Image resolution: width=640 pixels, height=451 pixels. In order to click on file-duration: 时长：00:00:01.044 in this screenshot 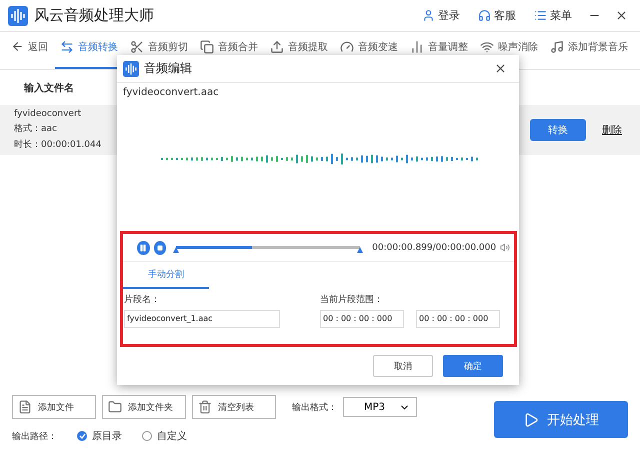, I will do `click(58, 144)`.